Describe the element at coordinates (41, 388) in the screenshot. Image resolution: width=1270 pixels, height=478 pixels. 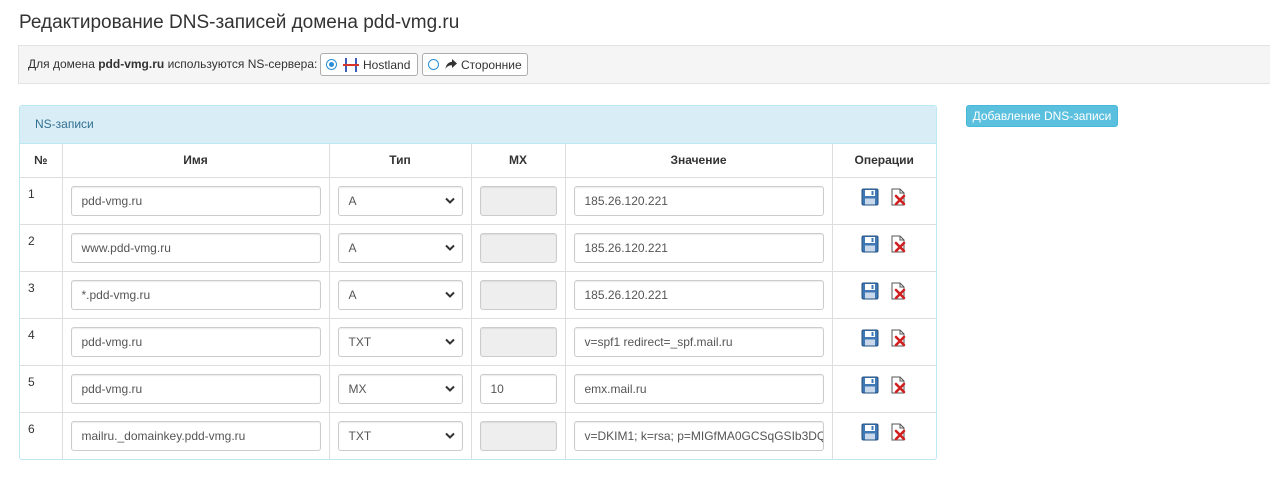
I see `row-number: 5` at that location.